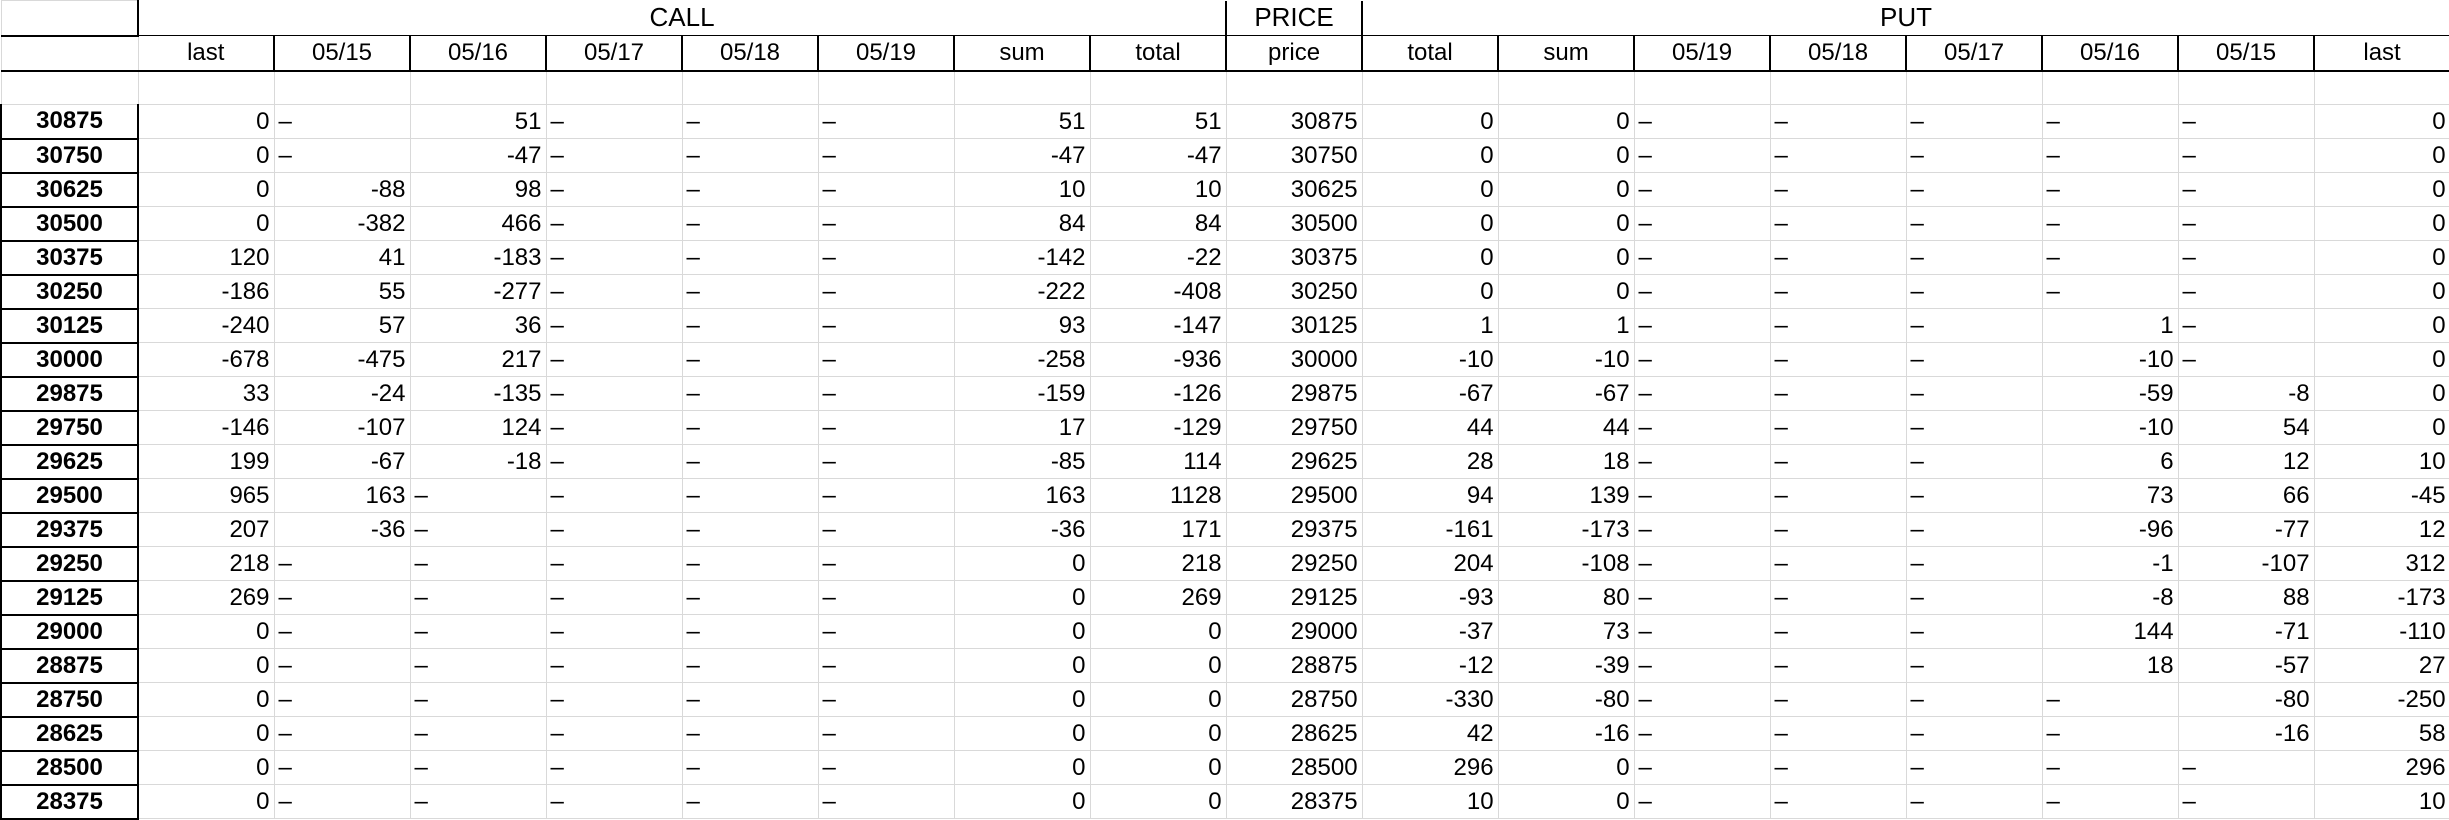 This screenshot has height=820, width=2449. I want to click on column-header: 05/18, so click(750, 53).